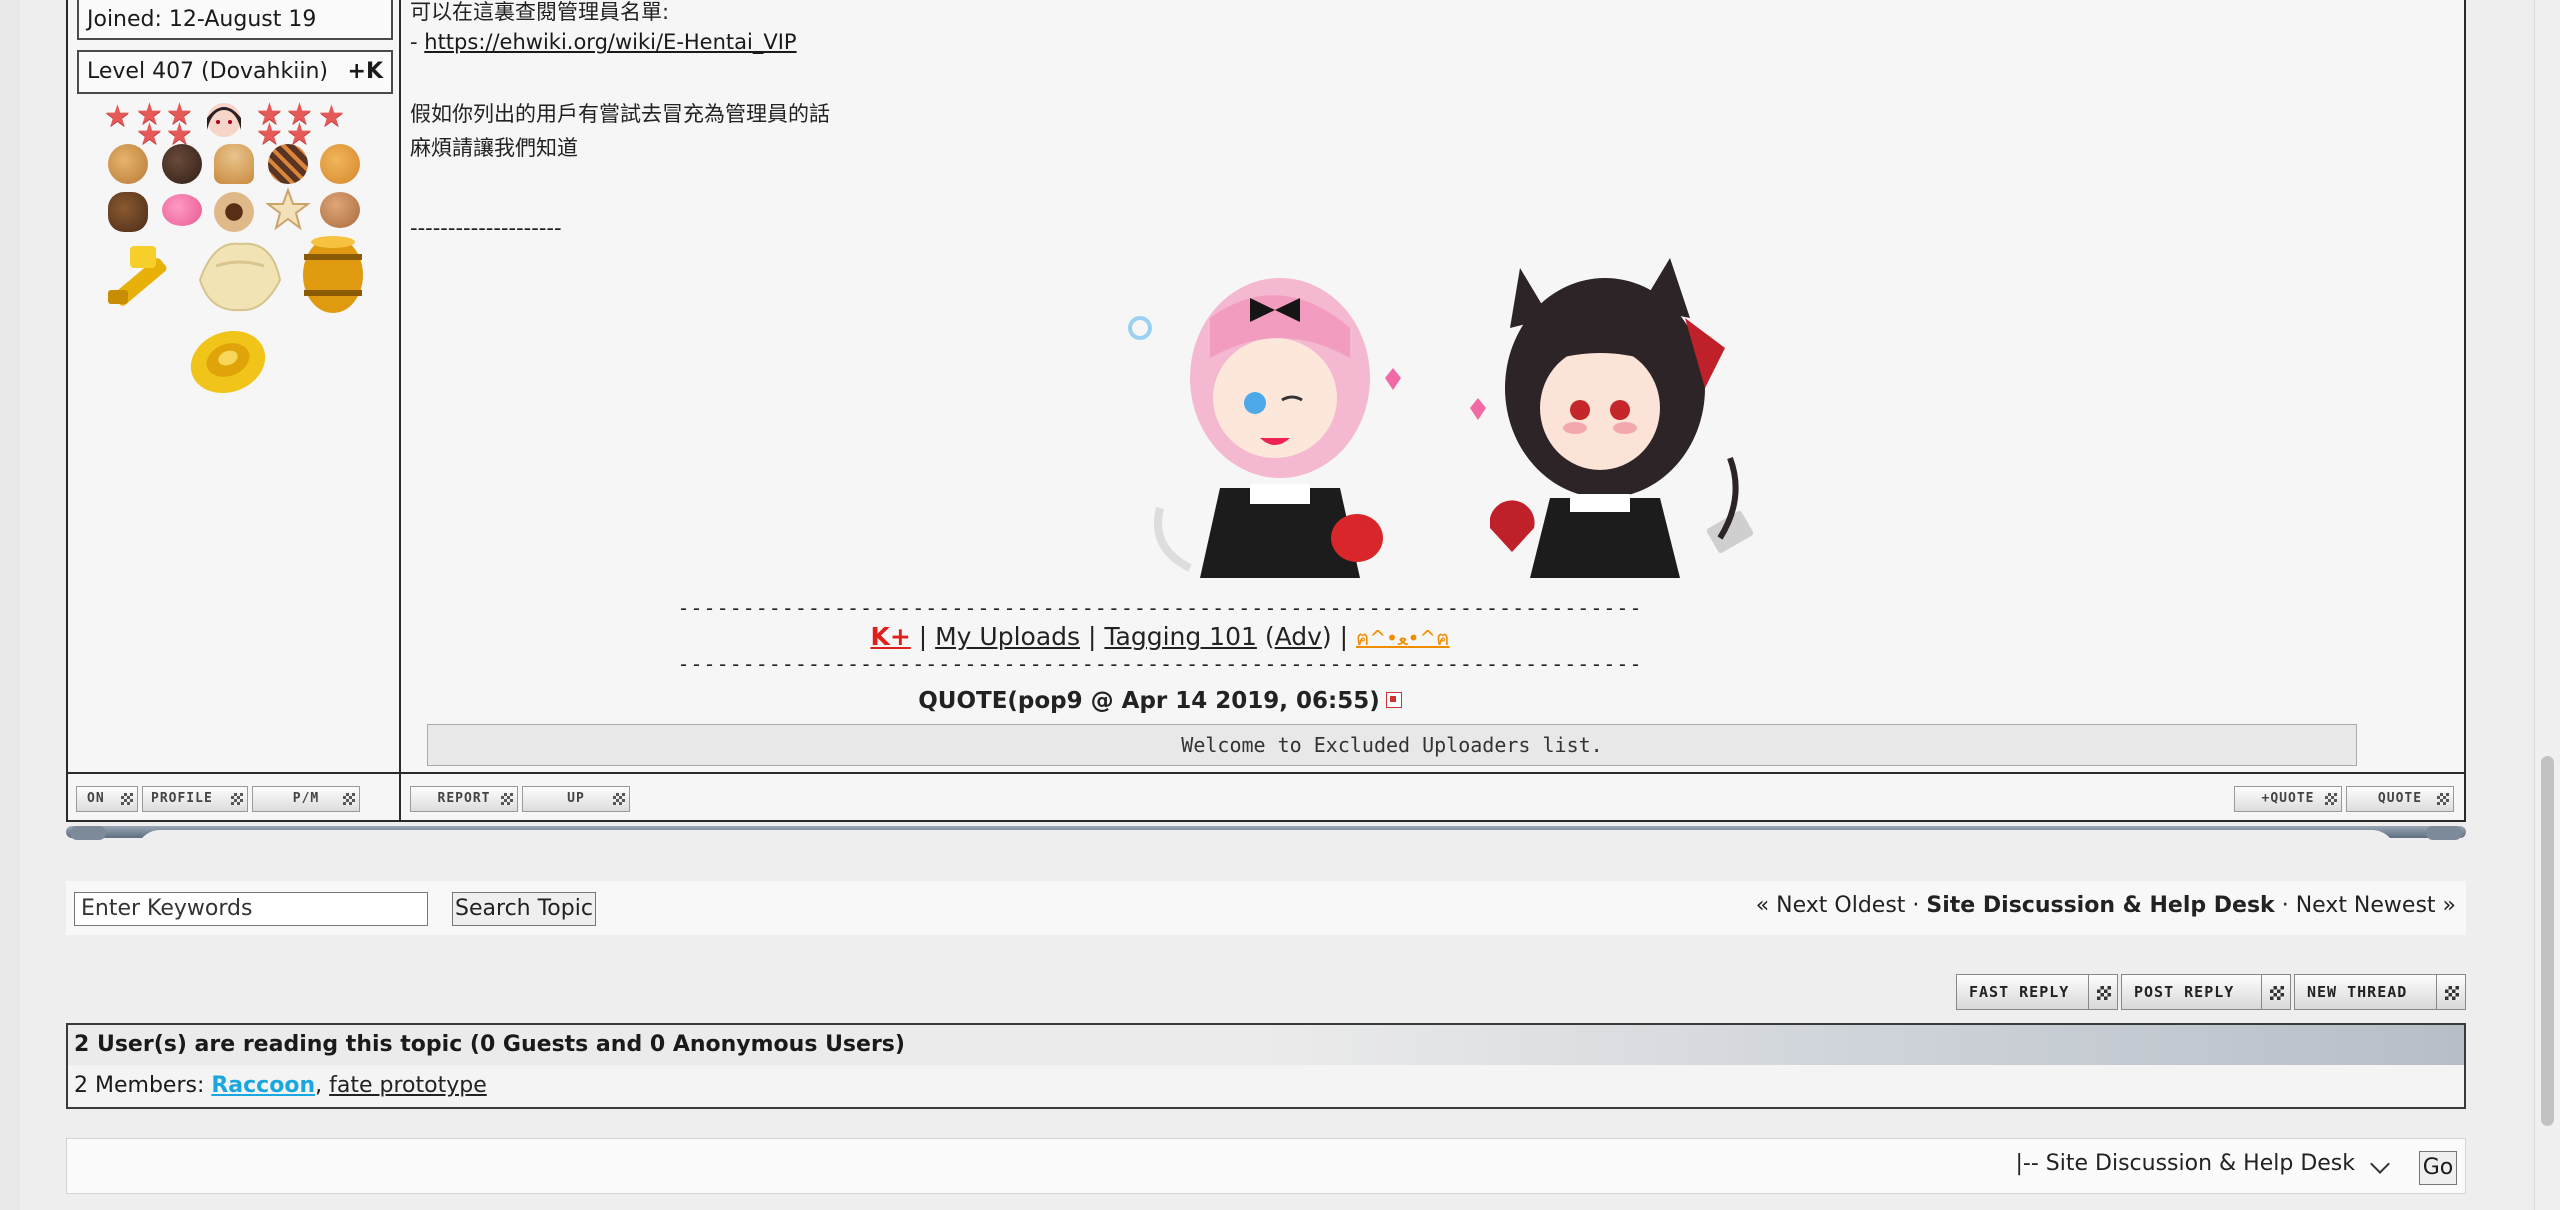 Image resolution: width=2560 pixels, height=1210 pixels. I want to click on adv-link: Adv, so click(1298, 636).